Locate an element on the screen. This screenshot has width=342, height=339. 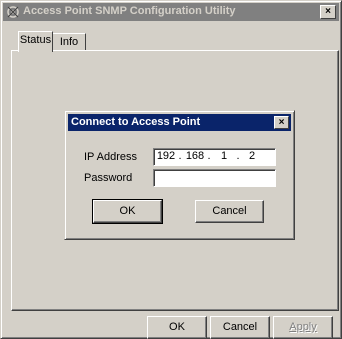
dialog-title-bar: Connect to Access Point × is located at coordinates (179, 122).